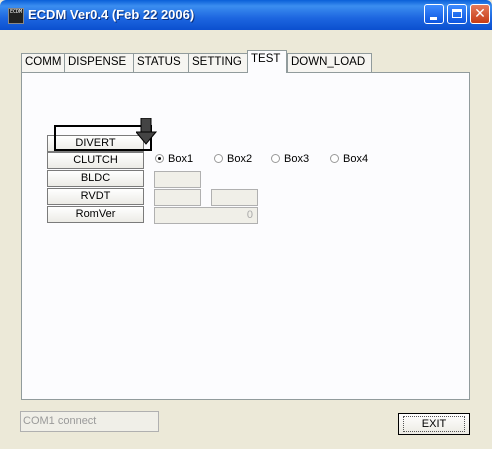 The height and width of the screenshot is (449, 492). I want to click on bldc-button: BLDC, so click(95, 178).